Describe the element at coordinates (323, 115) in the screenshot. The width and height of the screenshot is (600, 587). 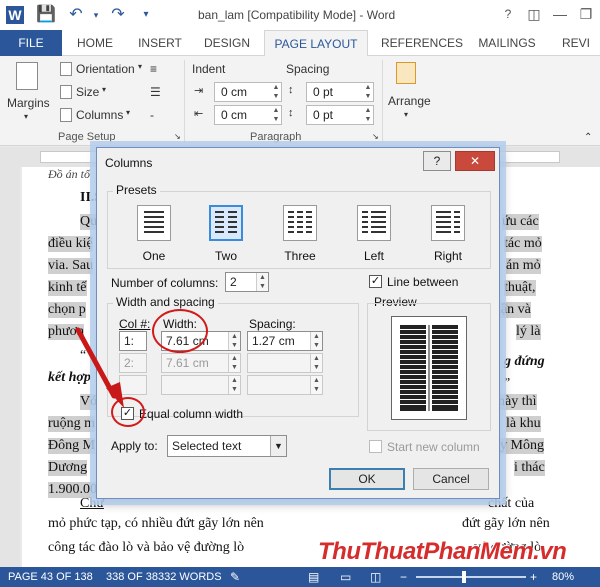
I see `spacing-after-value: 0 pt` at that location.